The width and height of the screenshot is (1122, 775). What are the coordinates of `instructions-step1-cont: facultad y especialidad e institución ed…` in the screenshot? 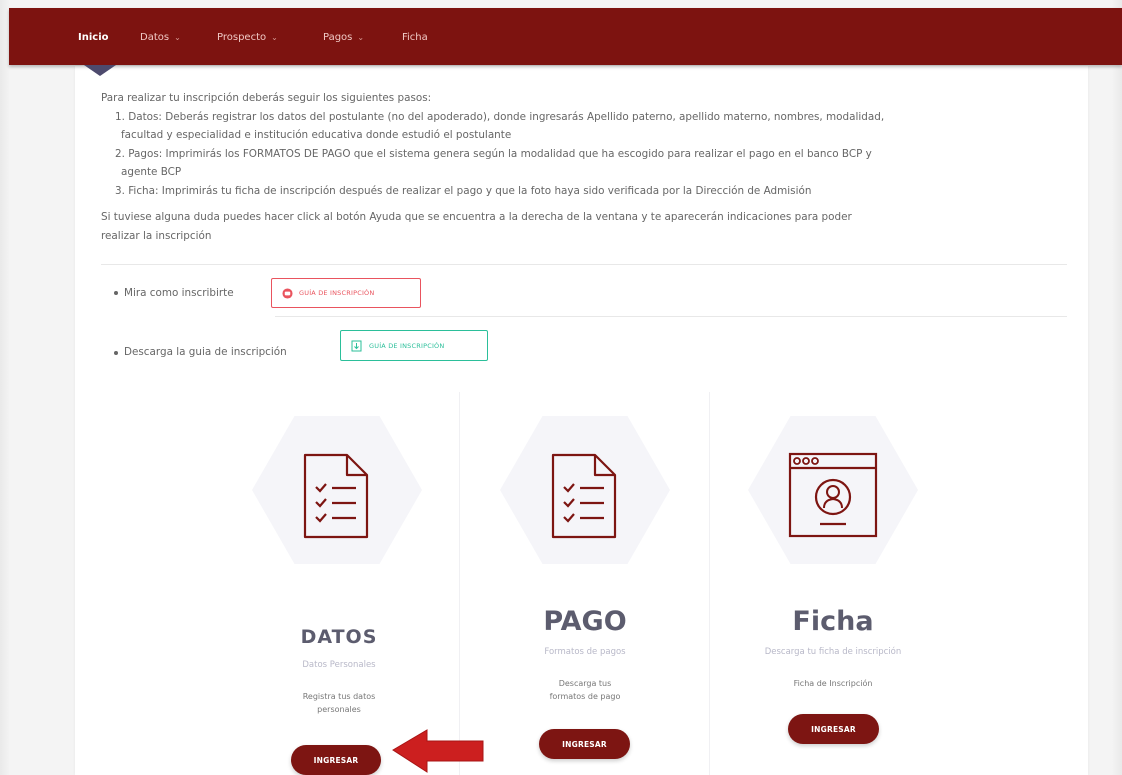 It's located at (316, 135).